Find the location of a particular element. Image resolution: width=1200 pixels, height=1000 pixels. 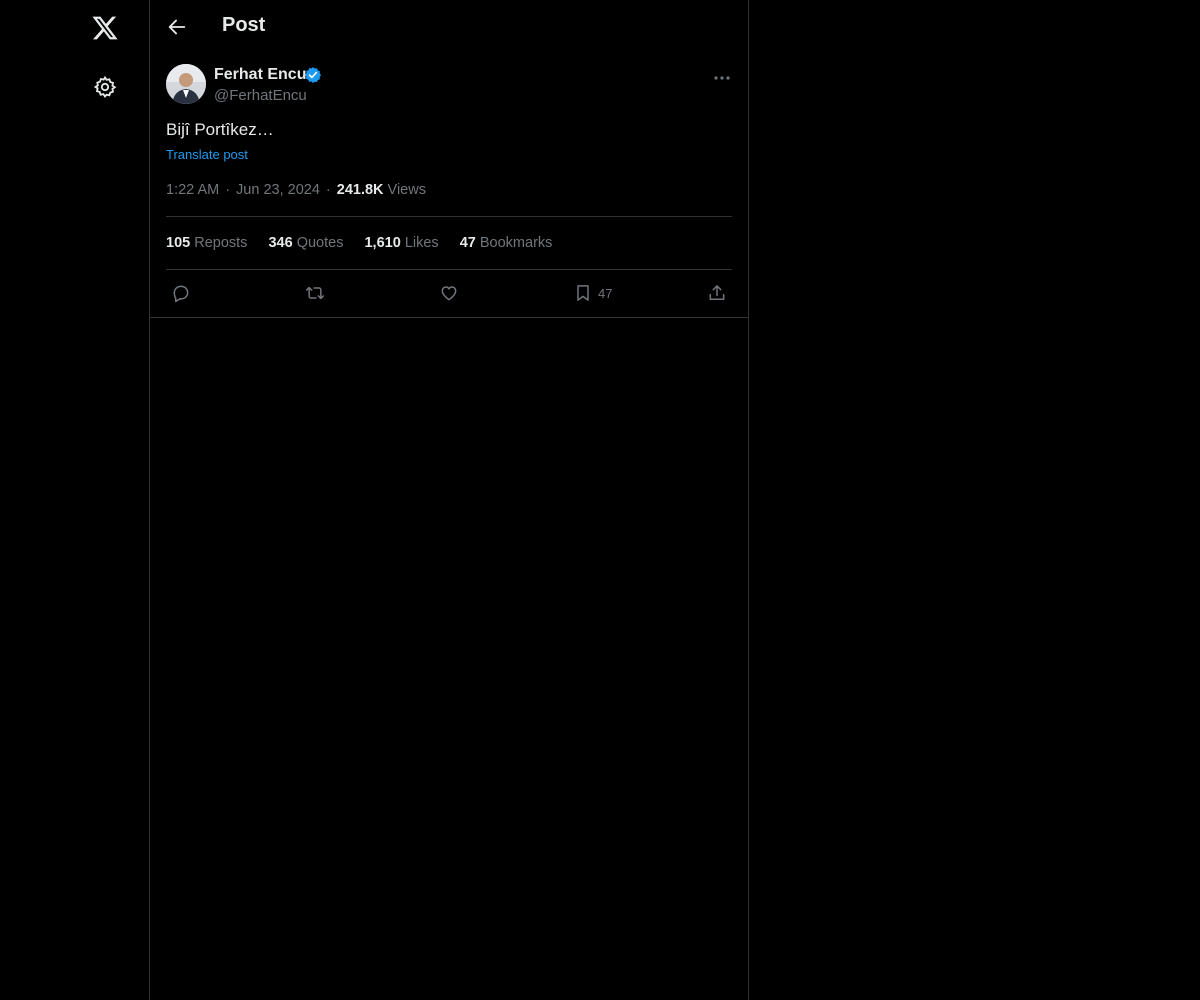

tweet-time: 1:22 AM is located at coordinates (192, 190).